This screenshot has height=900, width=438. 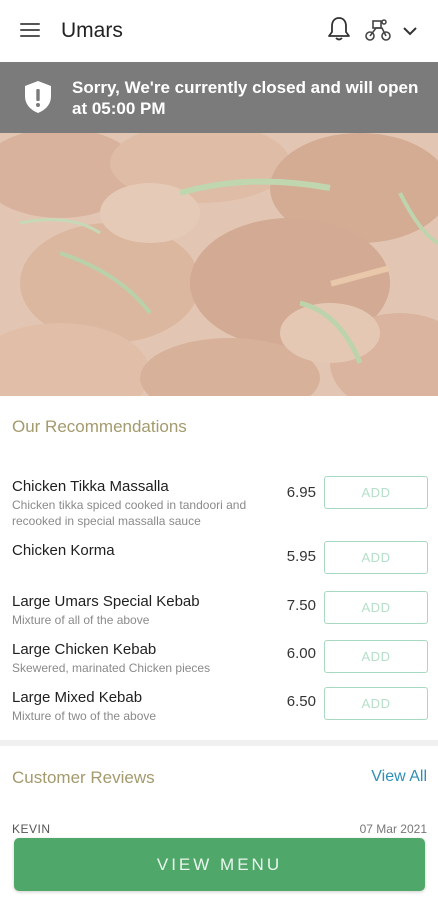 What do you see at coordinates (90, 486) in the screenshot?
I see `item-name: Chicken Tikka Massalla` at bounding box center [90, 486].